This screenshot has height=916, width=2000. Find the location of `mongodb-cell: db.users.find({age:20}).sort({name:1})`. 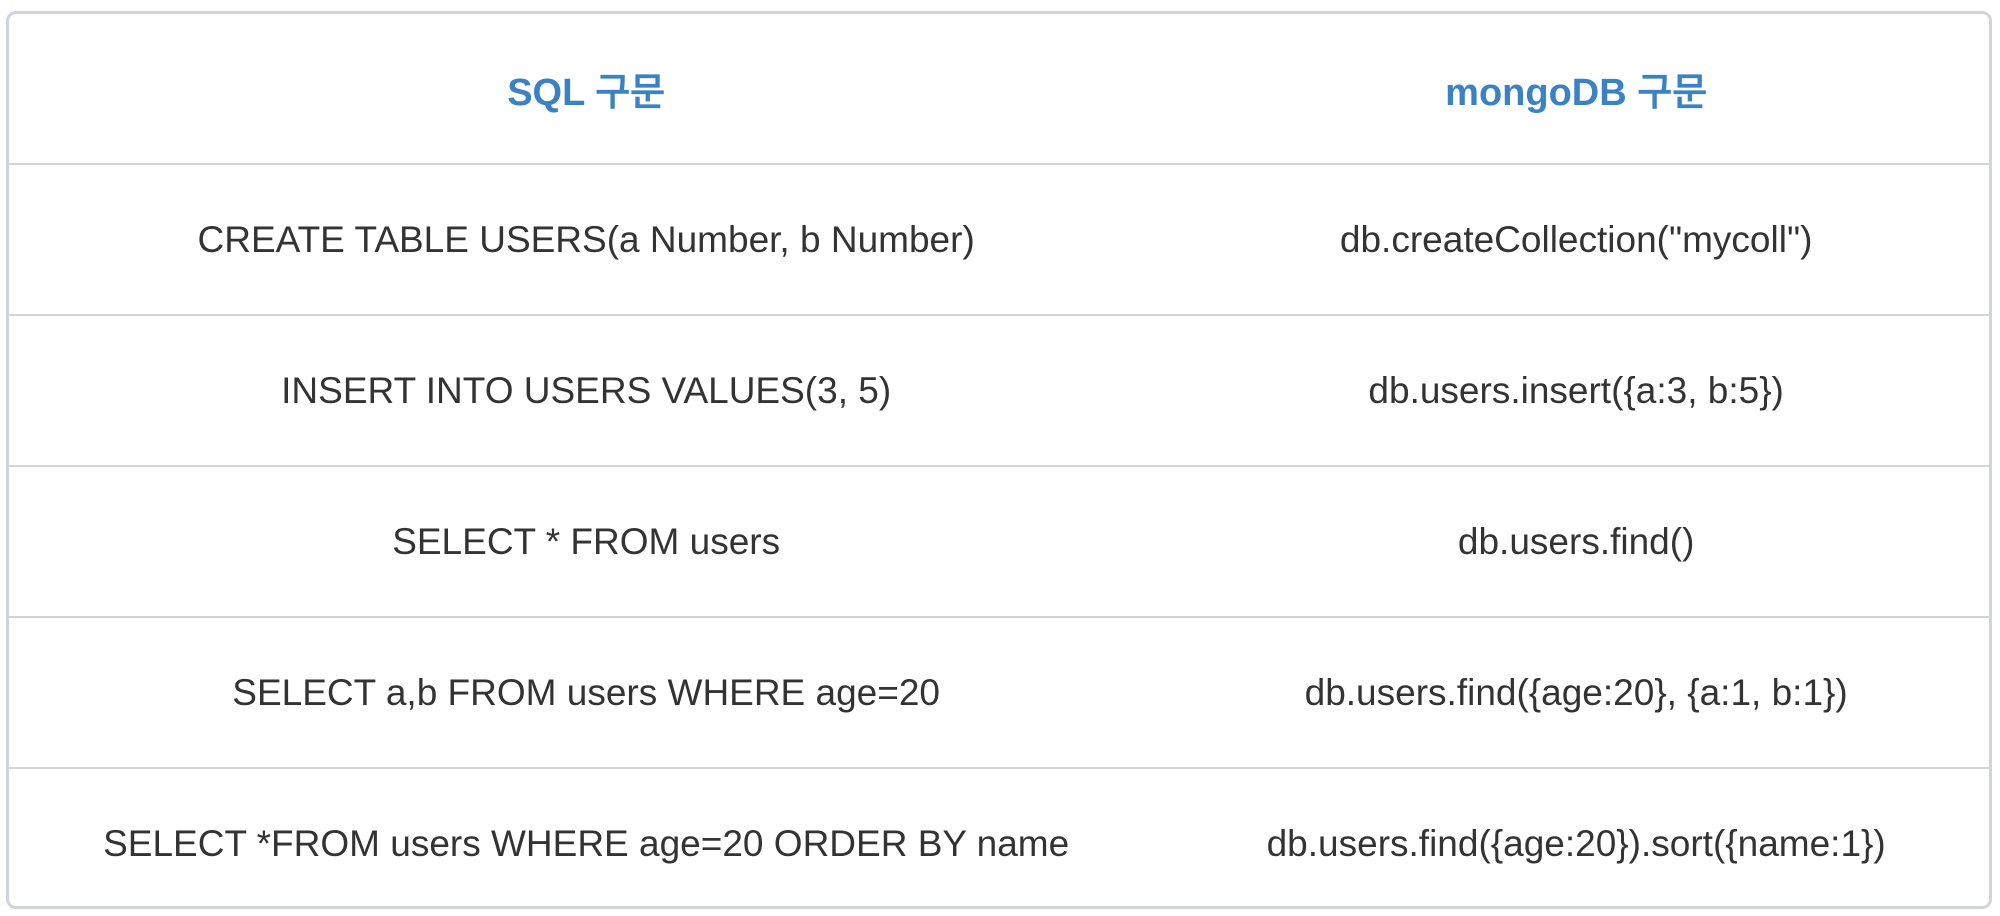

mongodb-cell: db.users.find({age:20}).sort({name:1}) is located at coordinates (1576, 843).